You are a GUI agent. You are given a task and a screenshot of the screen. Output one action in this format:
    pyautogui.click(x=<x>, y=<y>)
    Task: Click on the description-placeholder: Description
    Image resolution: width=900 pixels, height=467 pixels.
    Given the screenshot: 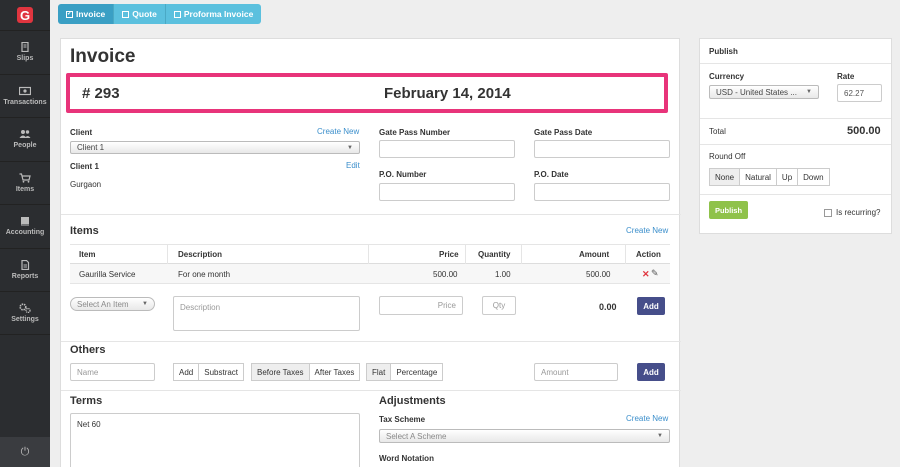 What is the action you would take?
    pyautogui.click(x=200, y=307)
    